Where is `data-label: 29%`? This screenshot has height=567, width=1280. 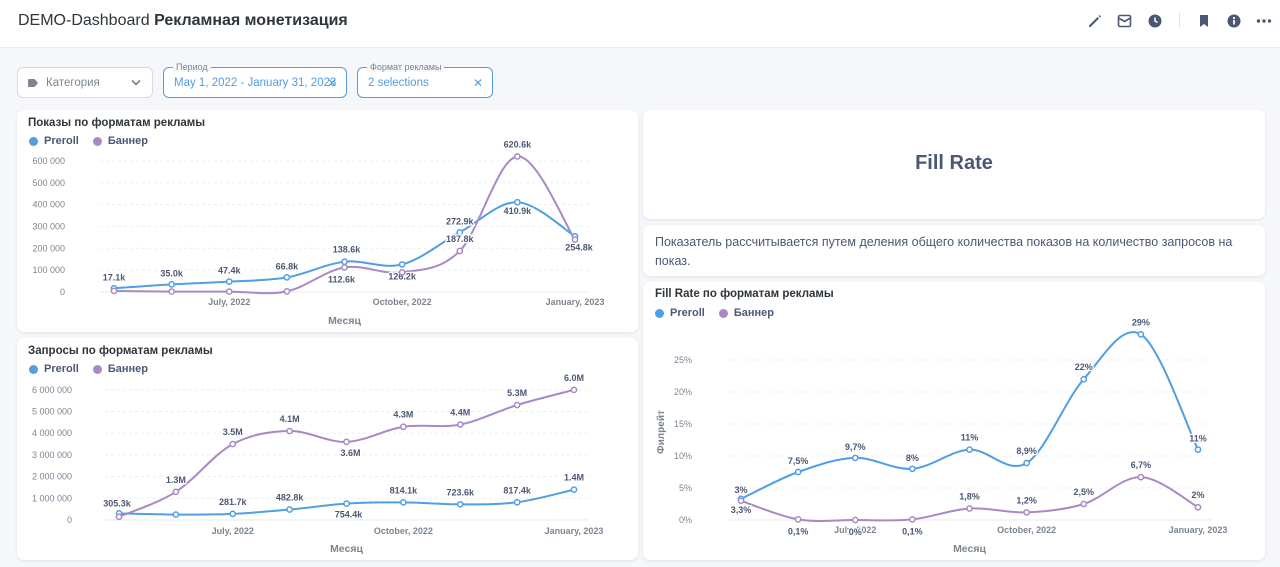 data-label: 29% is located at coordinates (1141, 322).